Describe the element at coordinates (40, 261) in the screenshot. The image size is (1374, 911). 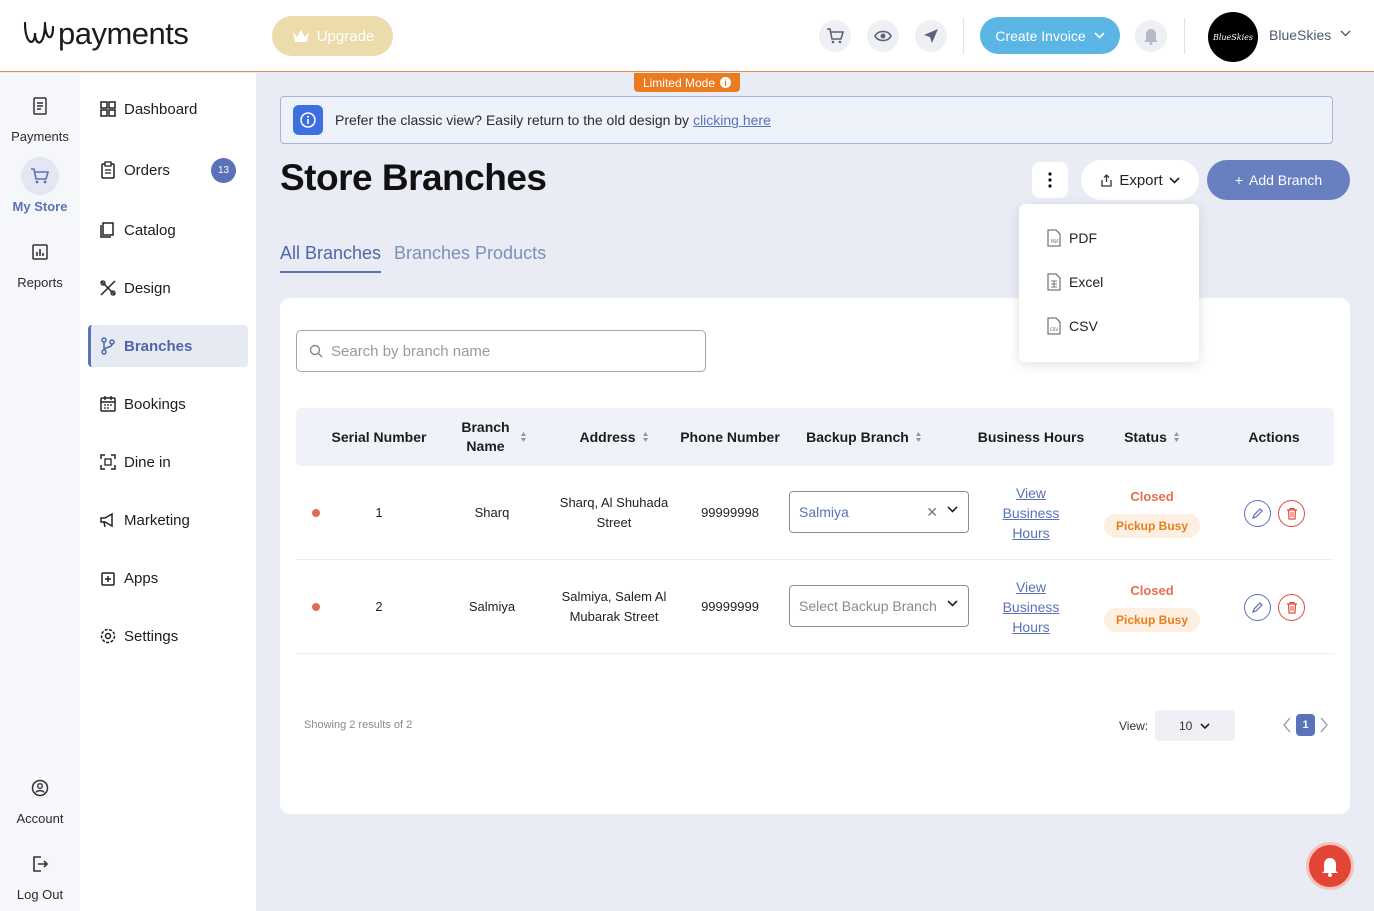
I see `rail-item-reports: Reports` at that location.